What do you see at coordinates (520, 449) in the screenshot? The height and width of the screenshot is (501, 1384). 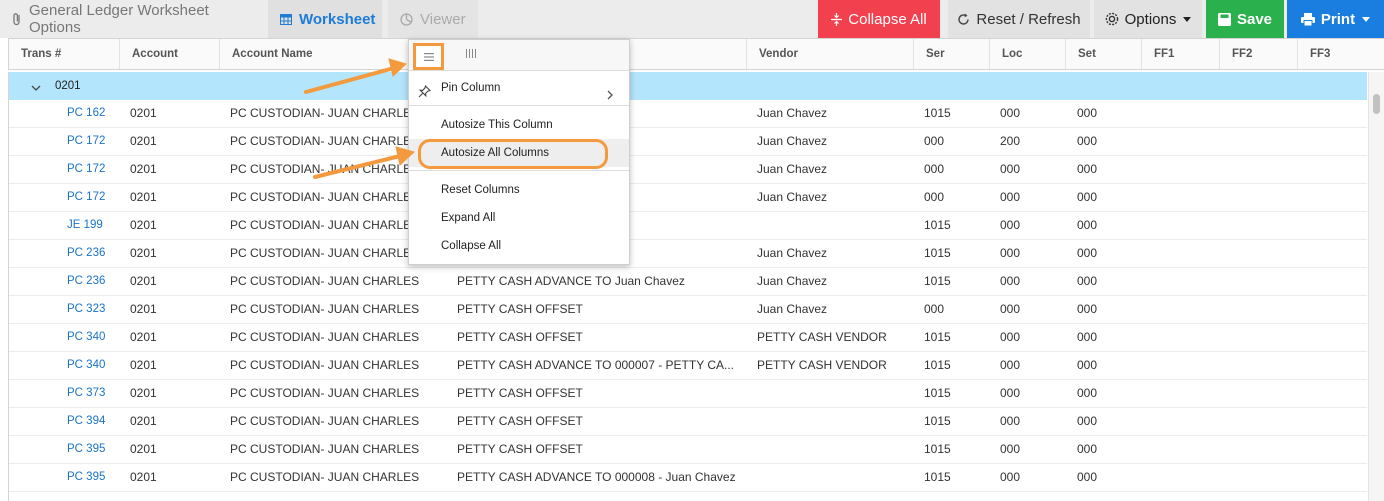 I see `cell-description: PETTY CASH OFFSET` at bounding box center [520, 449].